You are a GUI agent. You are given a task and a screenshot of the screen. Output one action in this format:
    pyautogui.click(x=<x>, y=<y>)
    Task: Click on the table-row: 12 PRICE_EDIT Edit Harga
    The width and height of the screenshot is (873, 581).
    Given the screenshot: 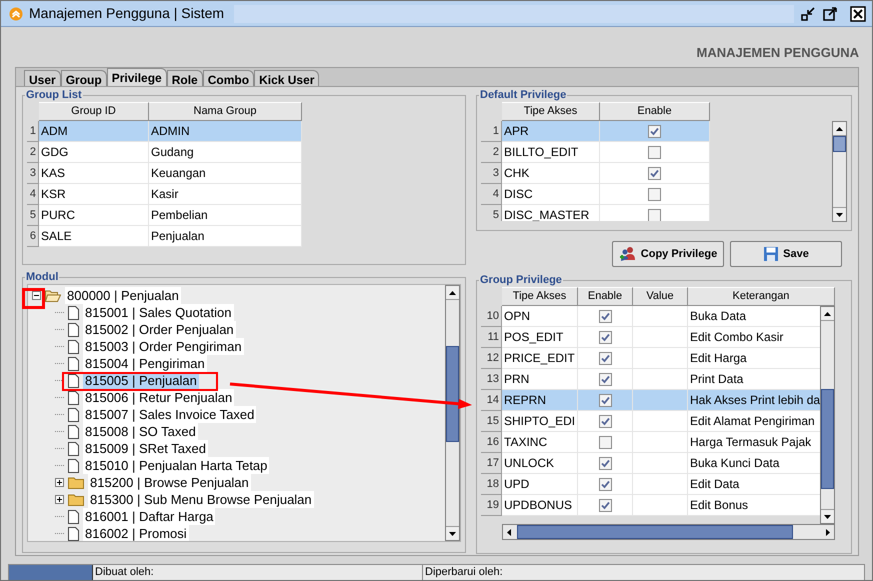 What is the action you would take?
    pyautogui.click(x=650, y=358)
    